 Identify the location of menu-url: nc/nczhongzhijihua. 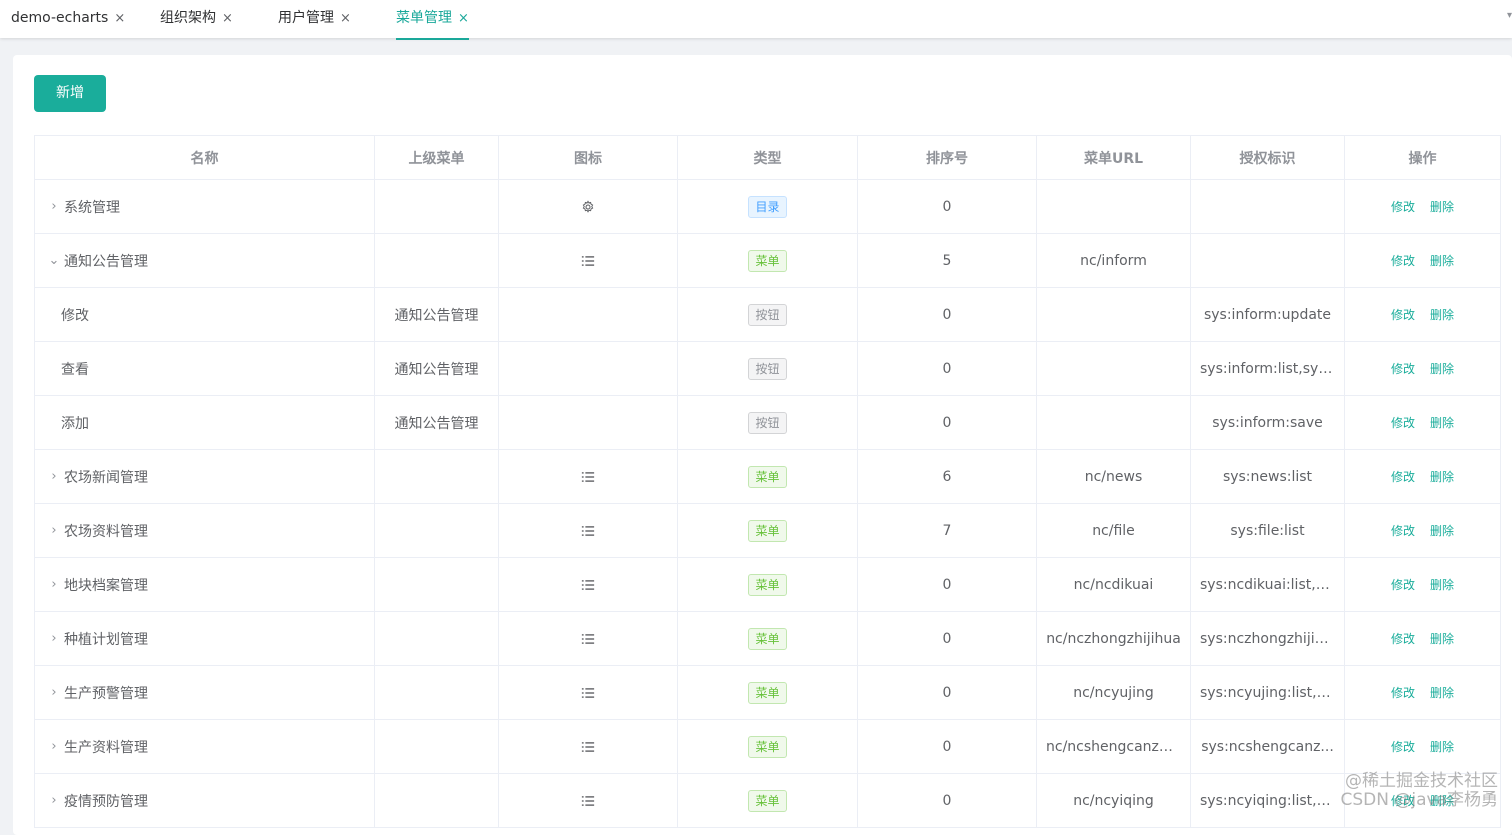
(1113, 638).